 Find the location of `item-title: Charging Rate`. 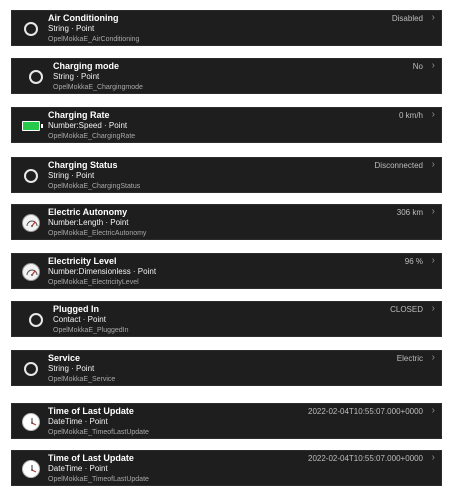

item-title: Charging Rate is located at coordinates (79, 115).